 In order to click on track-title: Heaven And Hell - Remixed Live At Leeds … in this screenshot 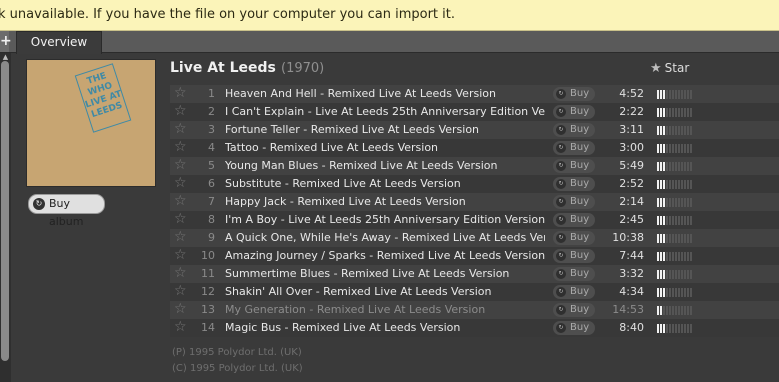, I will do `click(385, 94)`.